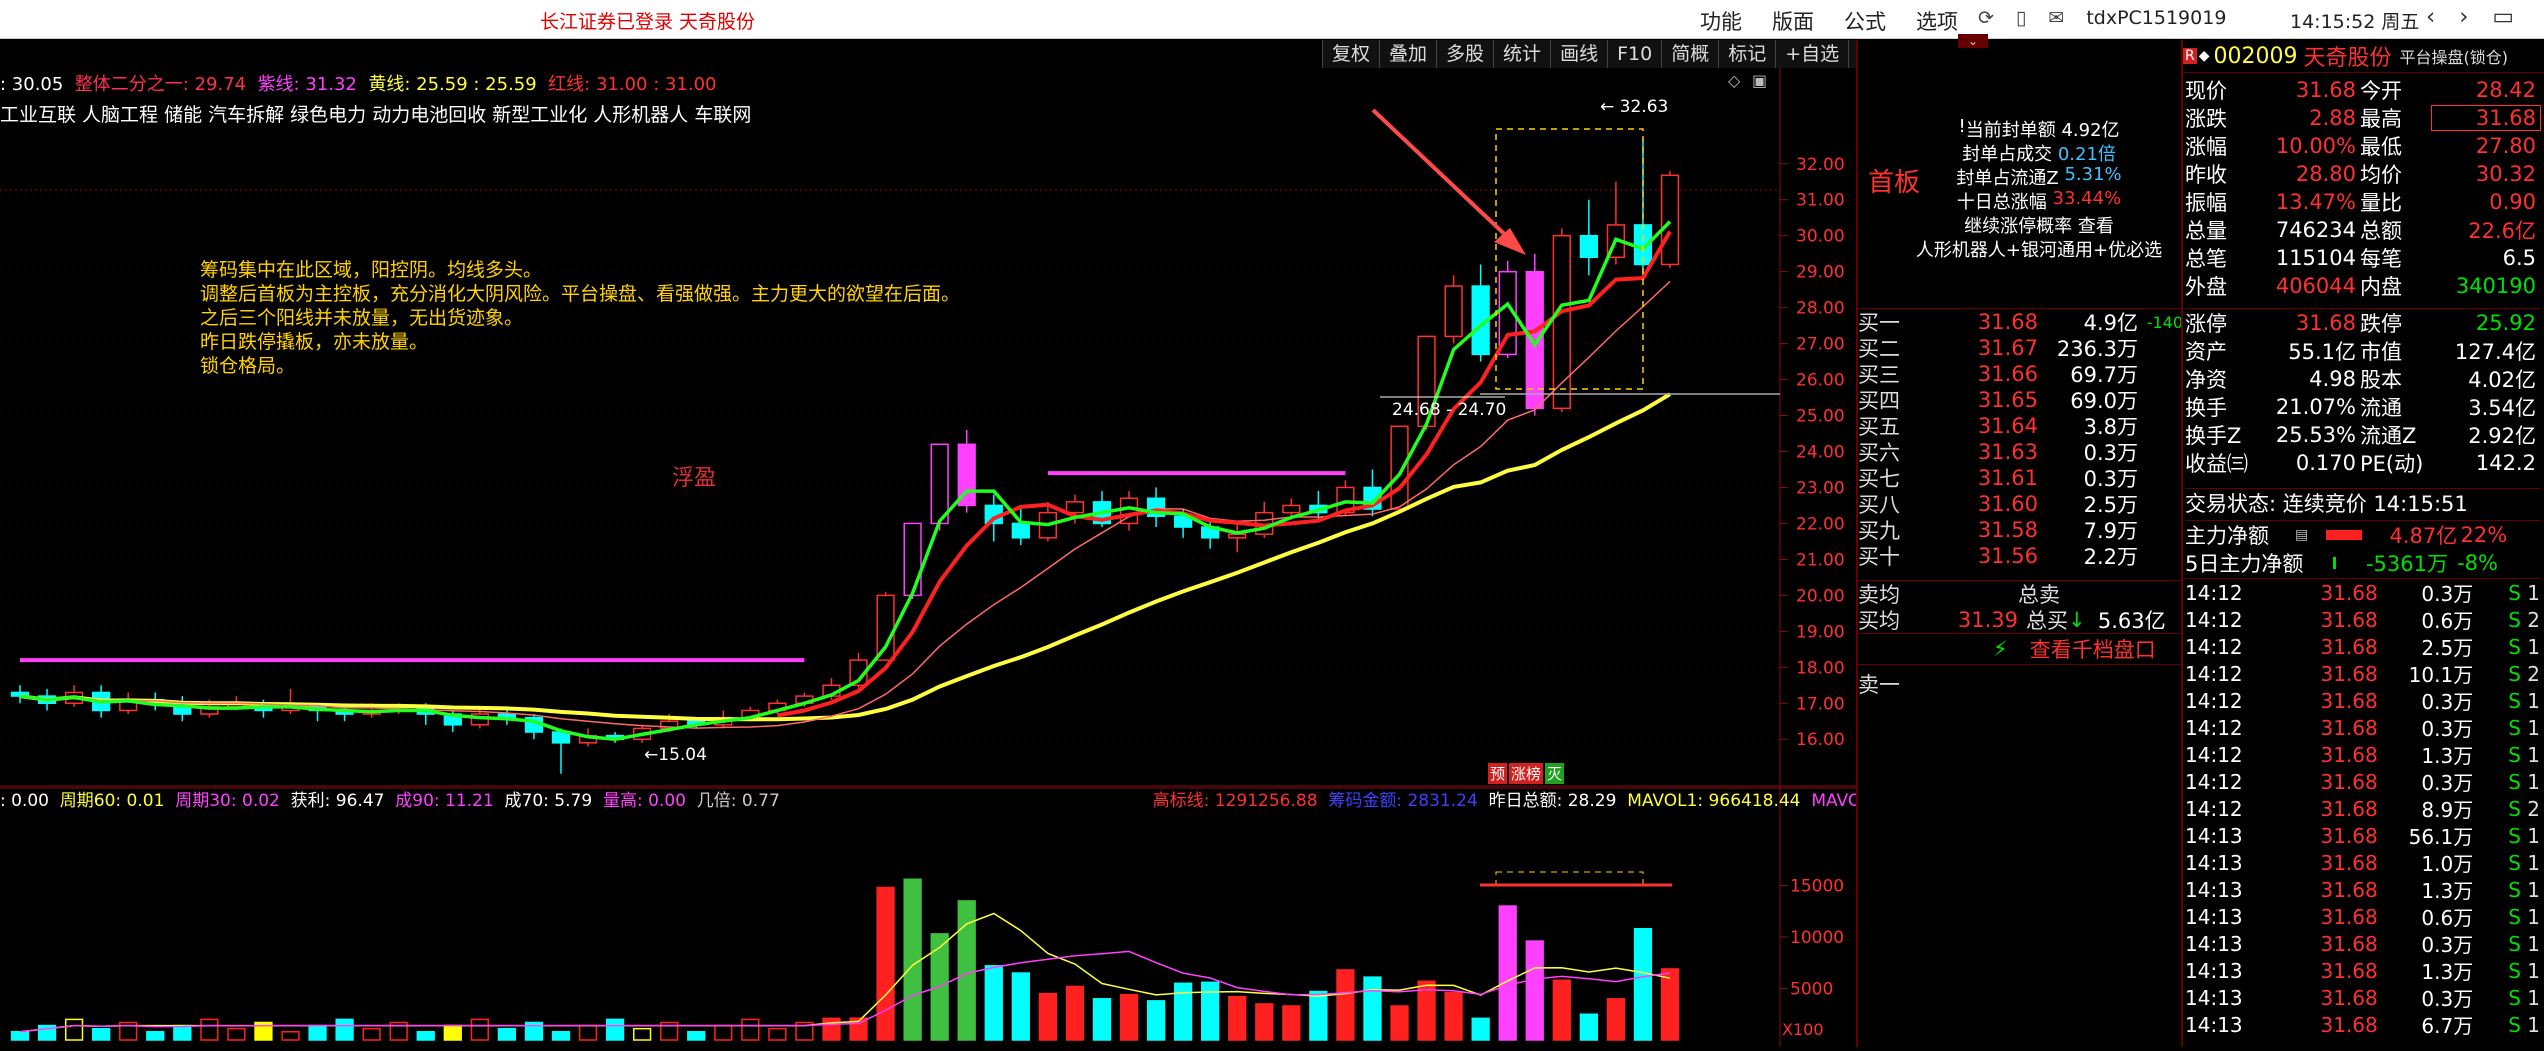 This screenshot has height=1051, width=2544. Describe the element at coordinates (648, 22) in the screenshot. I see `login-notice: 长江证券已登录 天奇股份` at that location.